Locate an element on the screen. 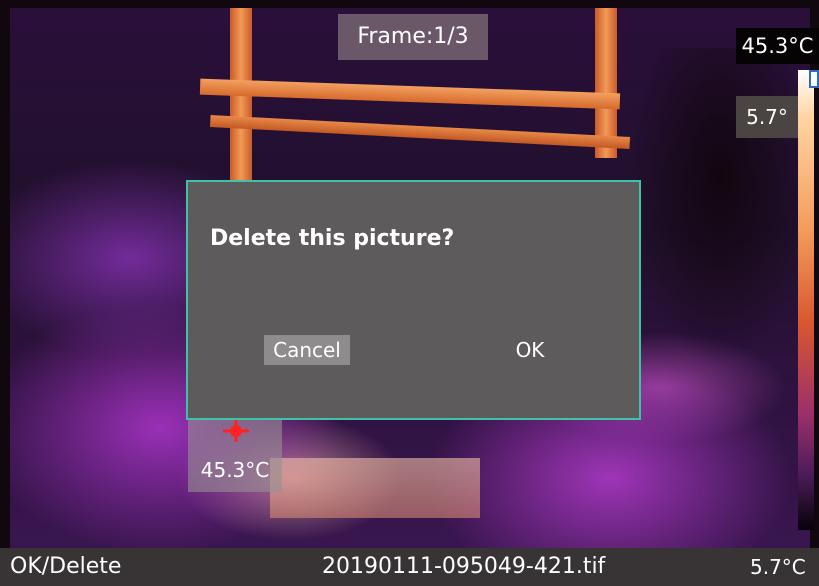 The image size is (819, 586). palette-colorbar is located at coordinates (806, 300).